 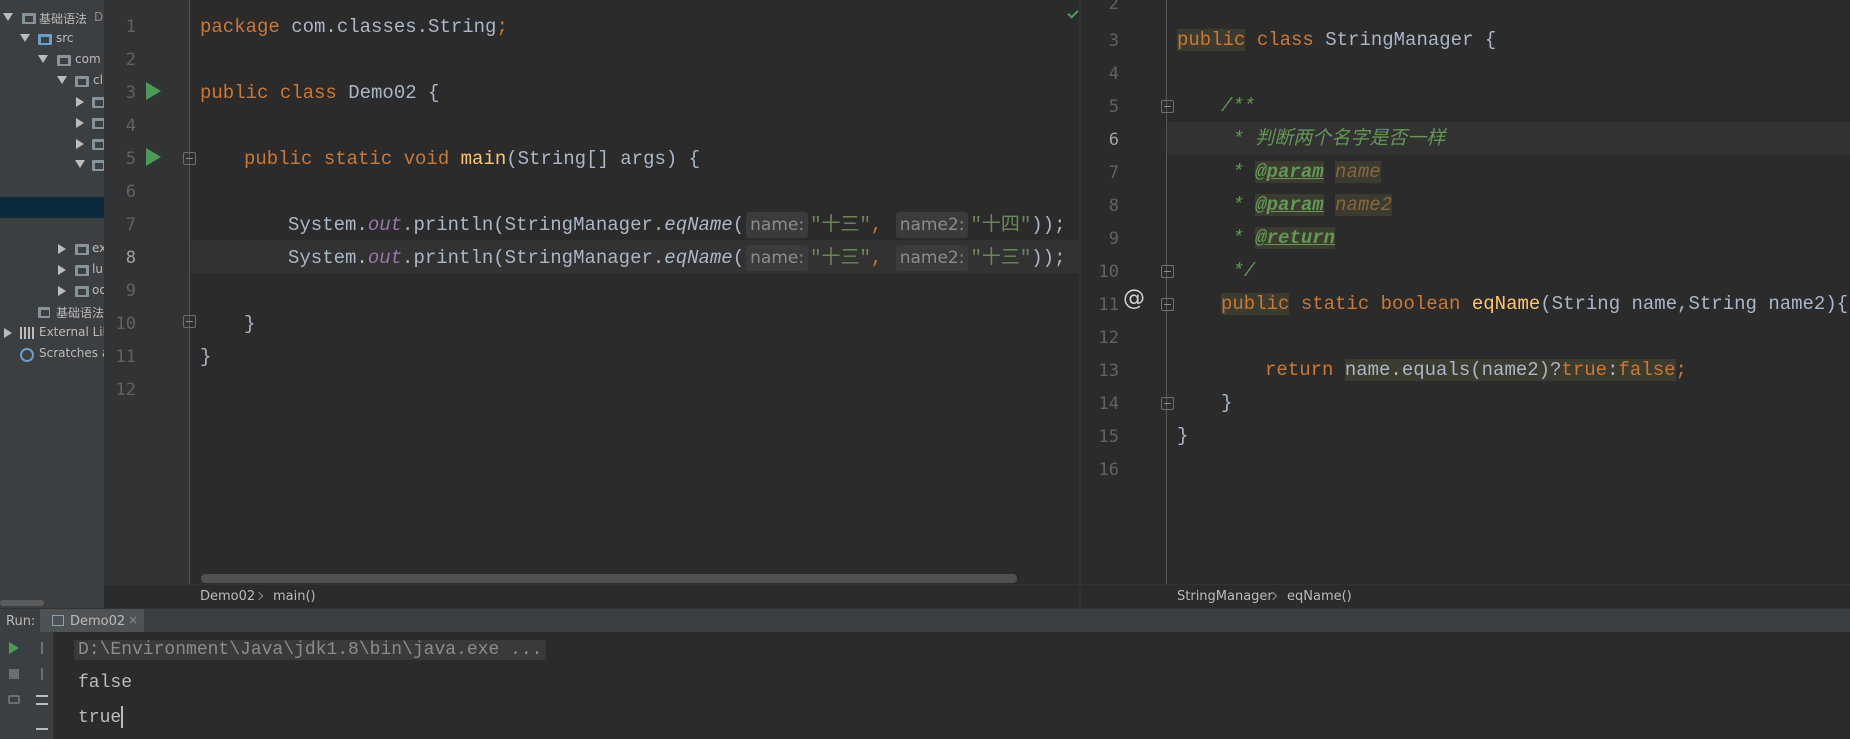 I want to click on code-line-10: }, so click(x=249, y=324).